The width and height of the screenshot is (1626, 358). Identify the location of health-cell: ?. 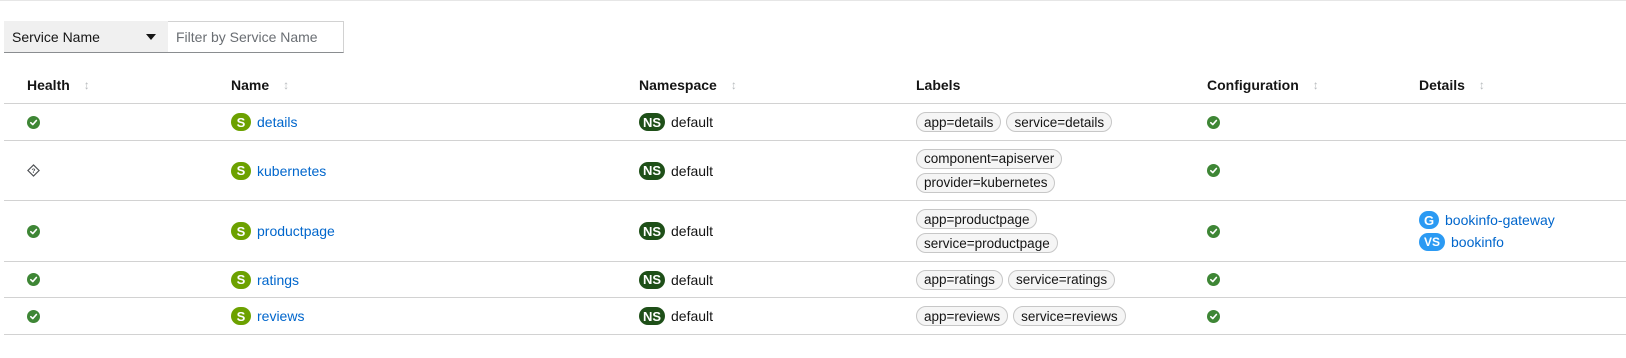
(33, 170).